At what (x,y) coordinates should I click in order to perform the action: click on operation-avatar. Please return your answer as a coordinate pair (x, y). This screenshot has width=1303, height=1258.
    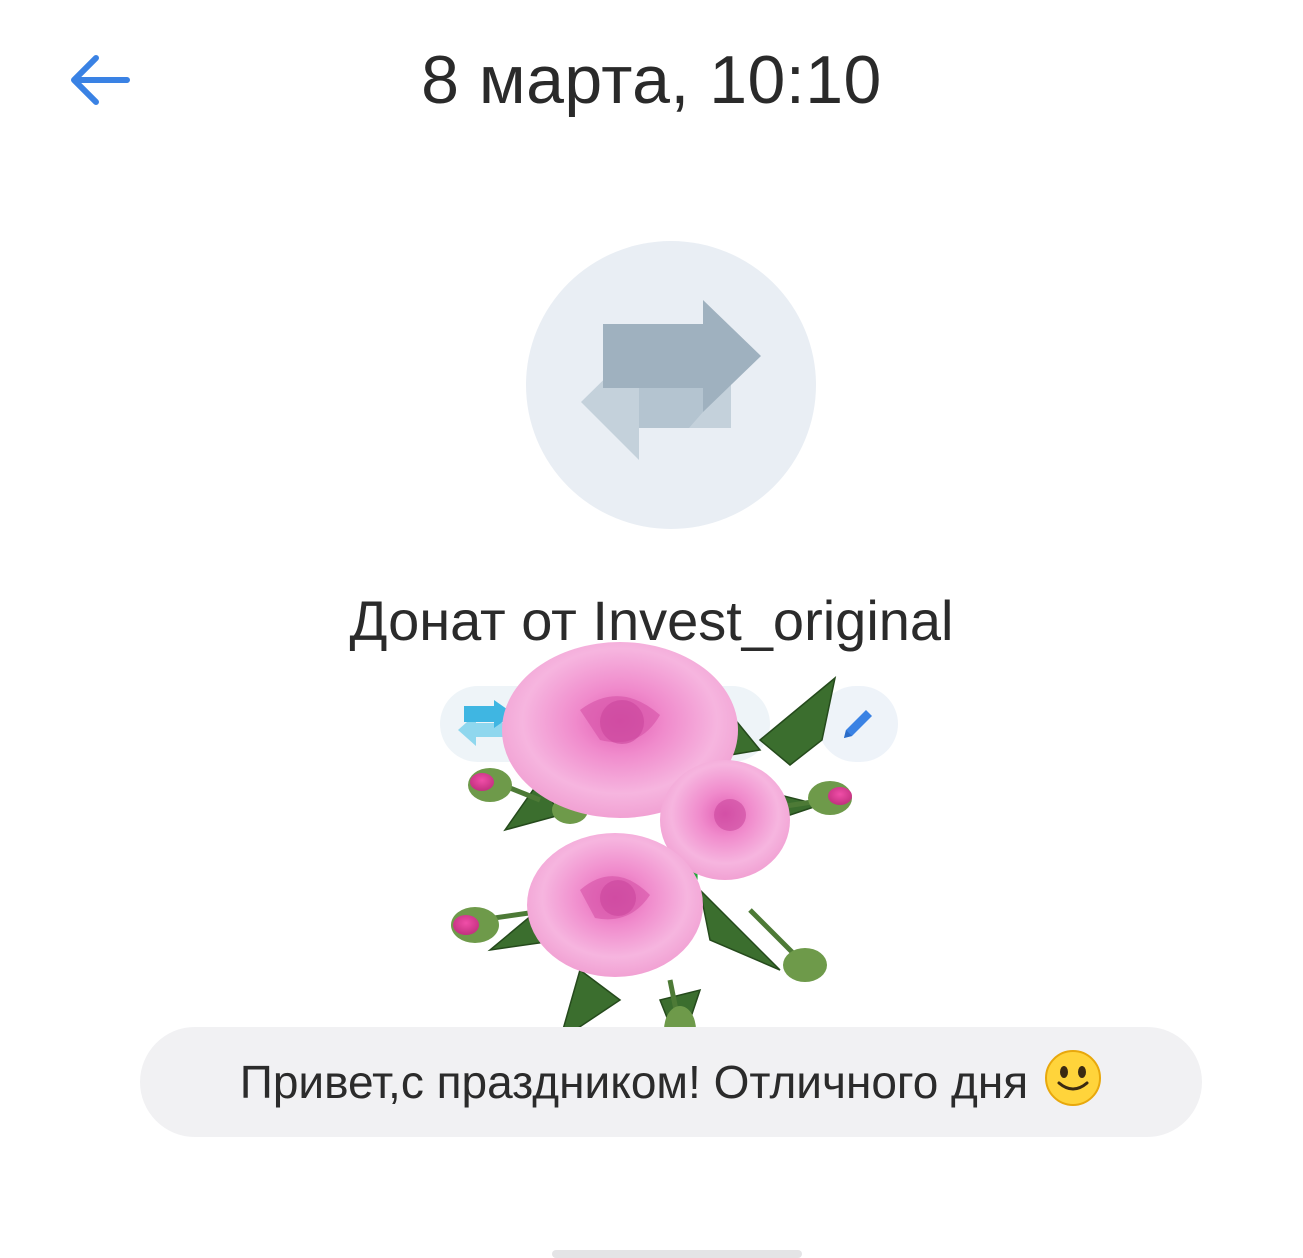
    Looking at the image, I should click on (671, 385).